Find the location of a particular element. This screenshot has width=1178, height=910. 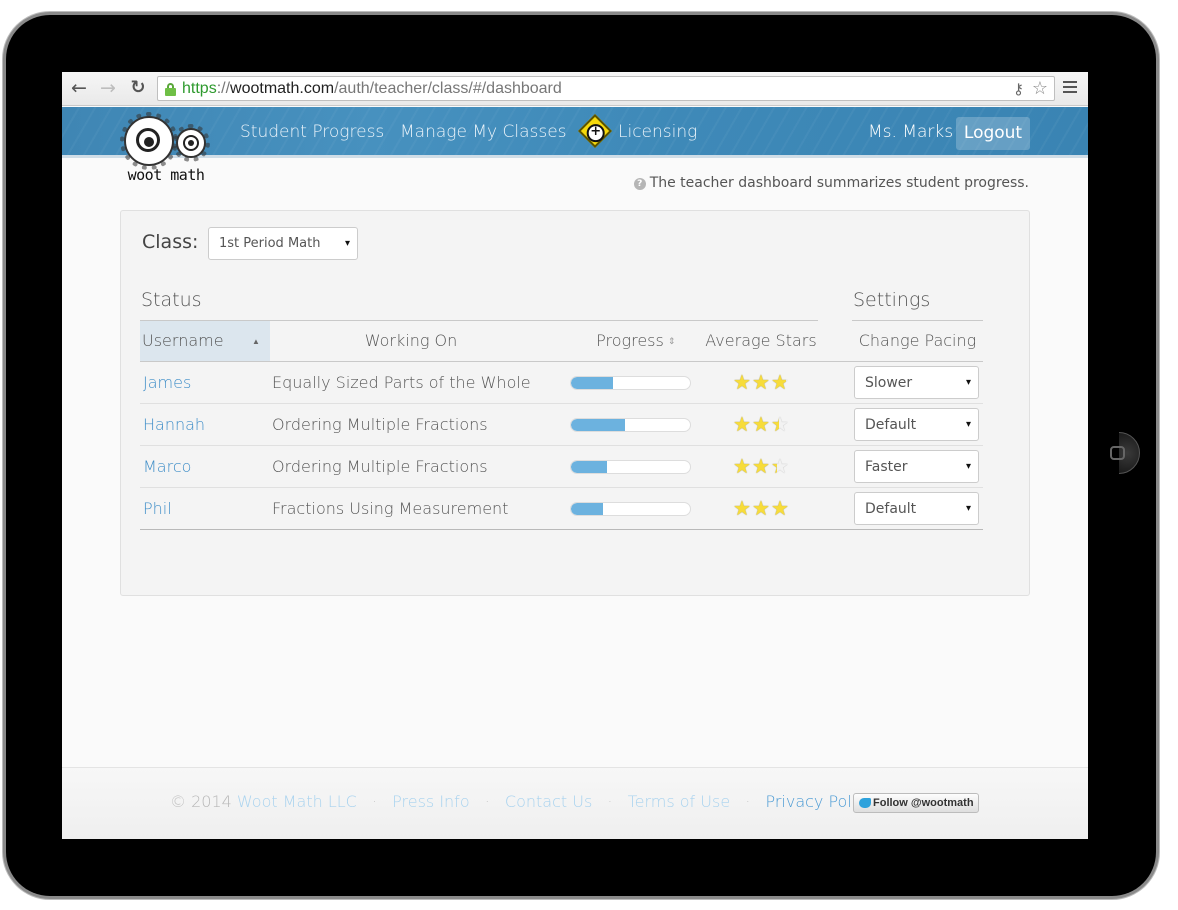

reload-icon: ↻ is located at coordinates (138, 88).